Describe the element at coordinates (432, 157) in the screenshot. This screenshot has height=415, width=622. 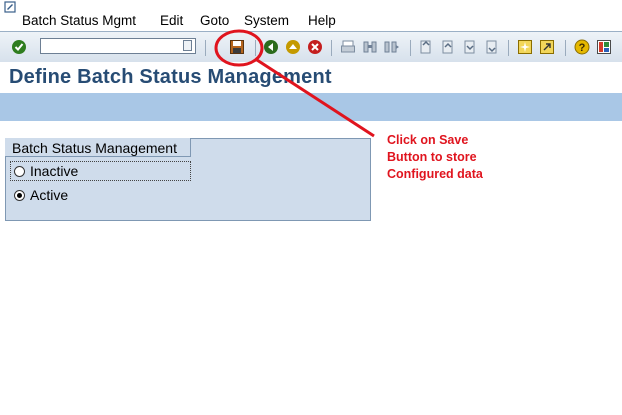
I see `annotation-line: Button to store` at that location.